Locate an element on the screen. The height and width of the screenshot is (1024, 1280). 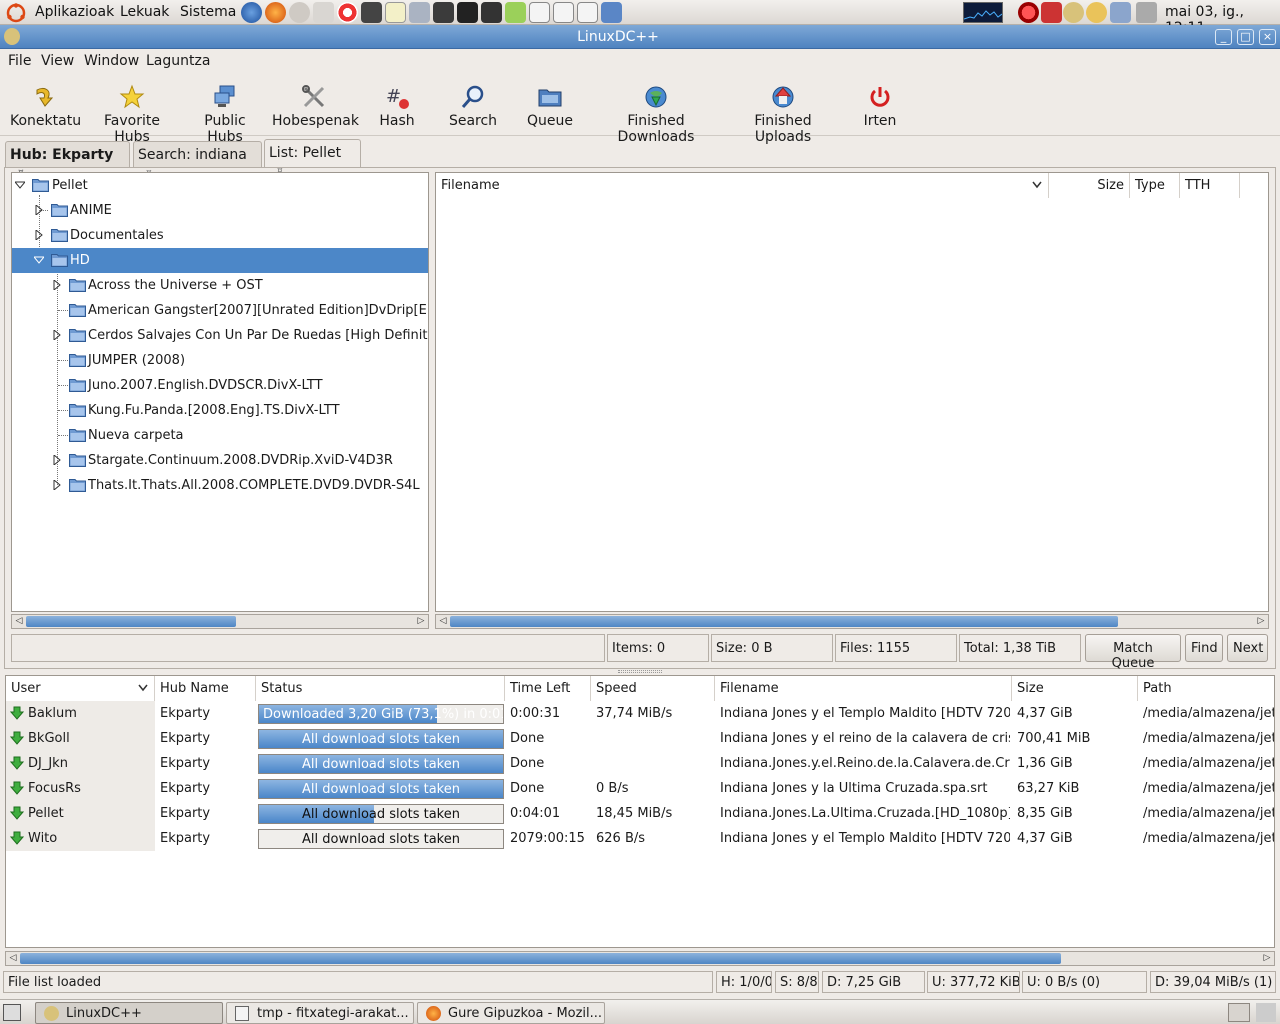
help-launcher-icon is located at coordinates (347, 12).